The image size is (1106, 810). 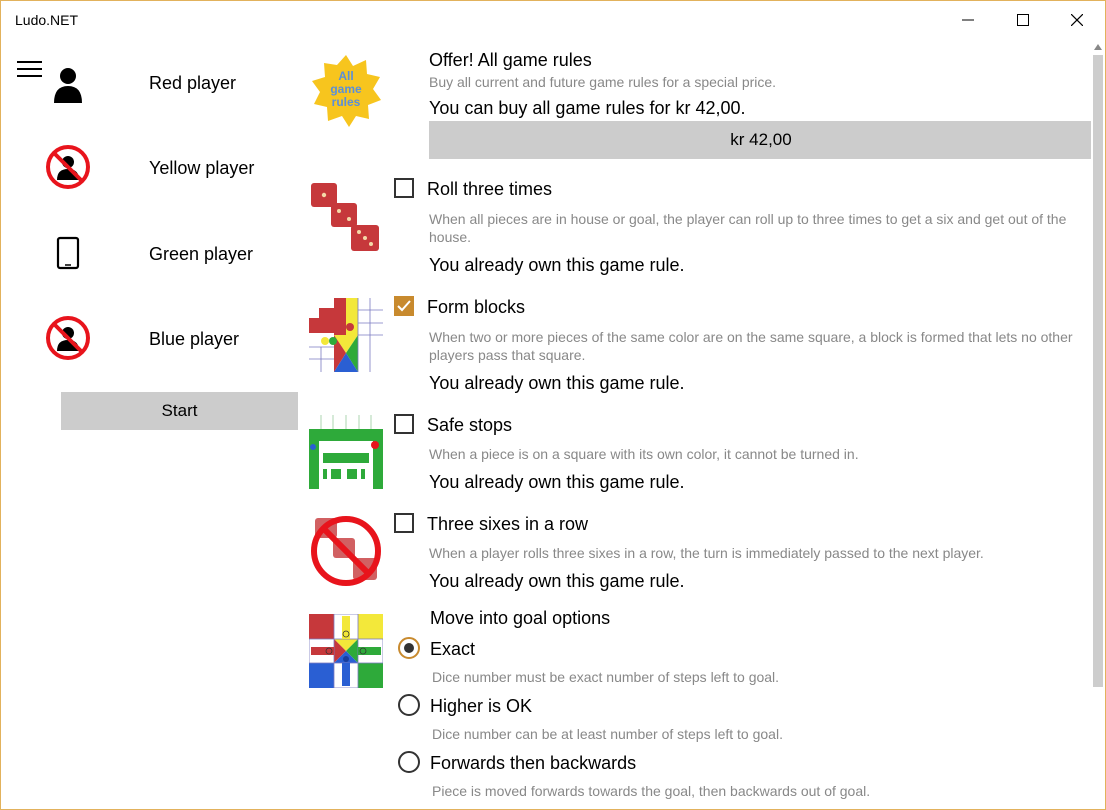 What do you see at coordinates (510, 60) in the screenshot?
I see `offer-title: Offer! All game rules` at bounding box center [510, 60].